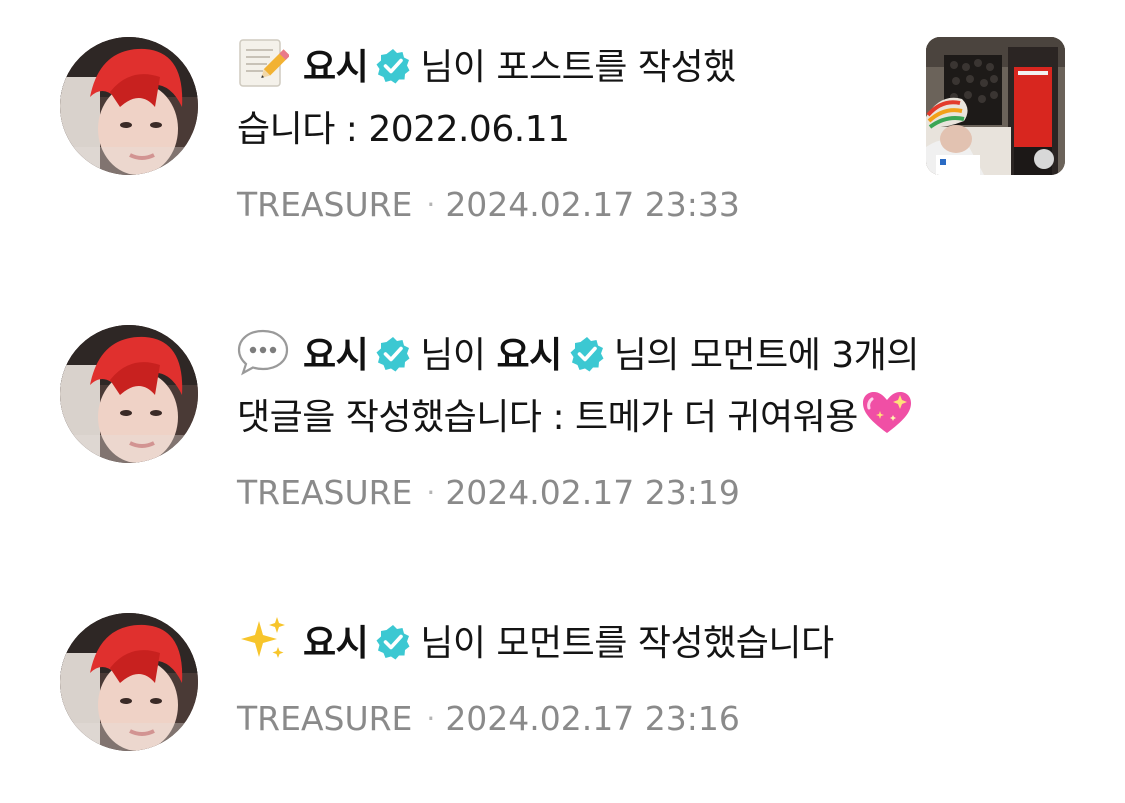 This screenshot has width=1125, height=803. Describe the element at coordinates (592, 492) in the screenshot. I see `timestamp: 2024.02.17 23:19` at that location.